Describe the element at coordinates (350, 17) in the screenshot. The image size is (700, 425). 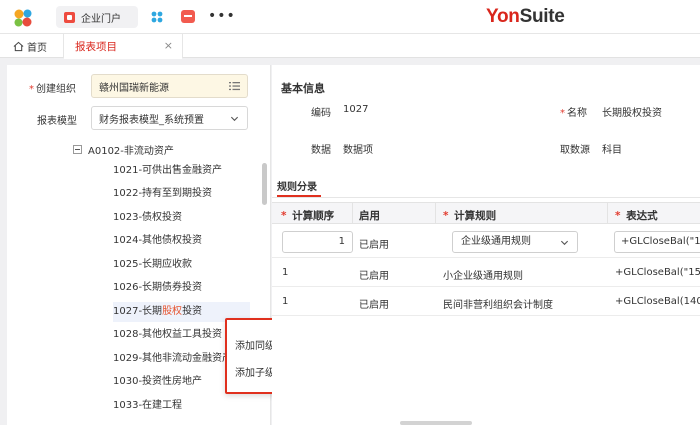
I see `top-bar: 企业门户 ••• YonSuite` at that location.